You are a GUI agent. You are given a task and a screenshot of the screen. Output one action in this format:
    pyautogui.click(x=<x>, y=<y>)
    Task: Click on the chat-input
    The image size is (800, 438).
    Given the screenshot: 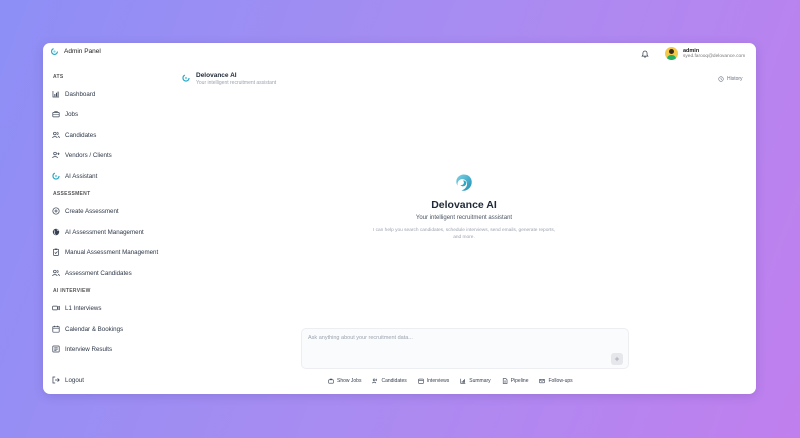 What is the action you would take?
    pyautogui.click(x=453, y=338)
    